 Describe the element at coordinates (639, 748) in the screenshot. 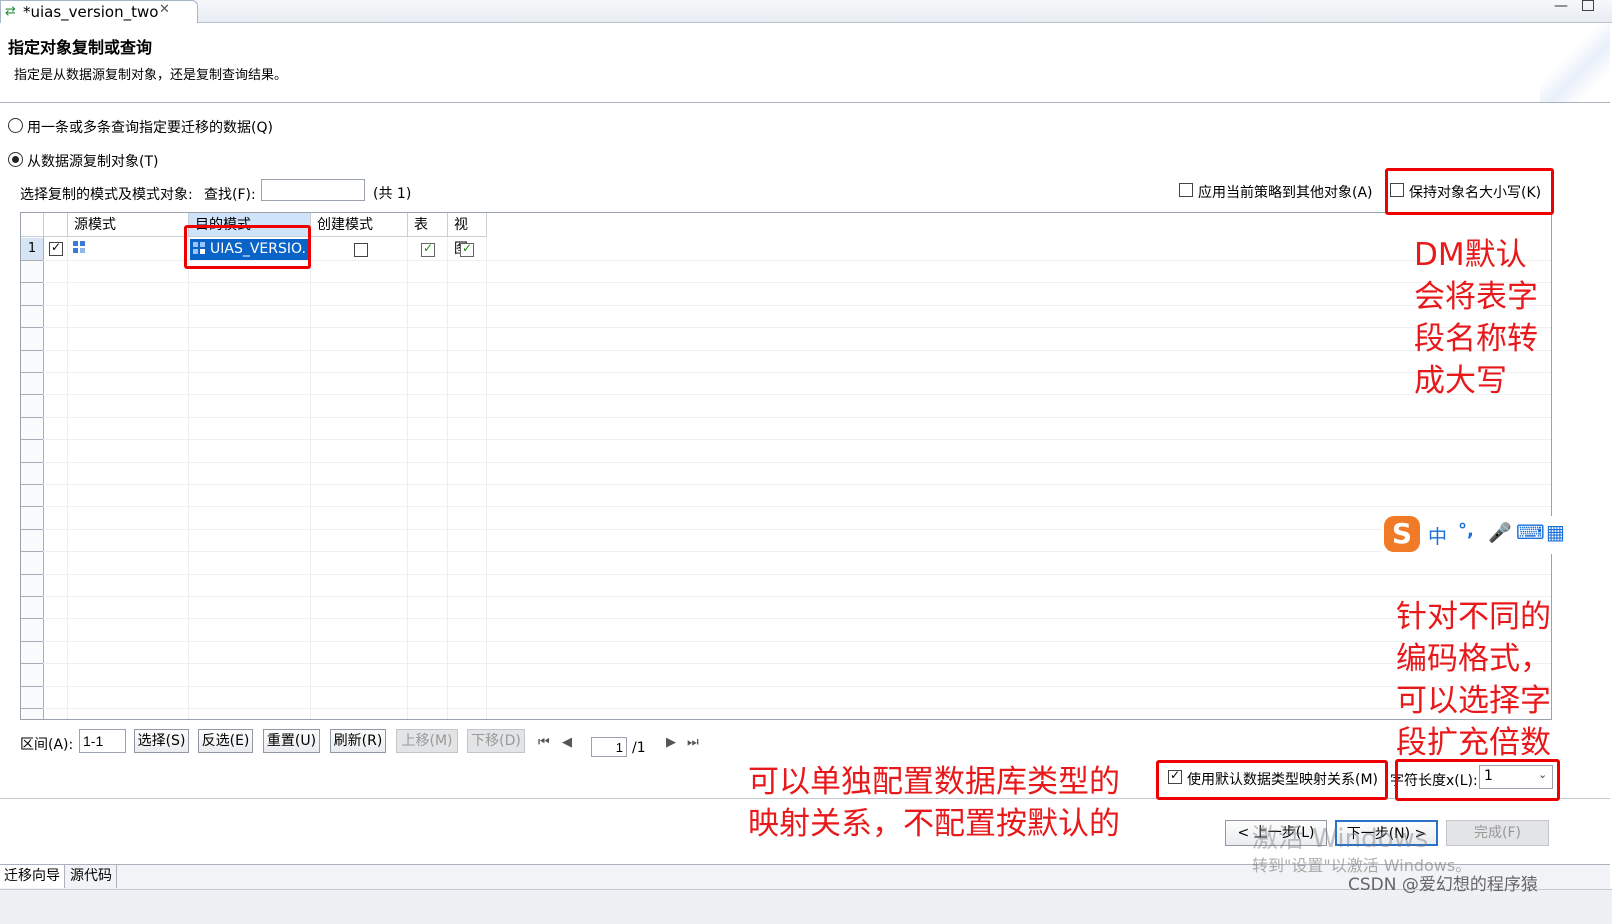

I see `page-total: /1` at that location.